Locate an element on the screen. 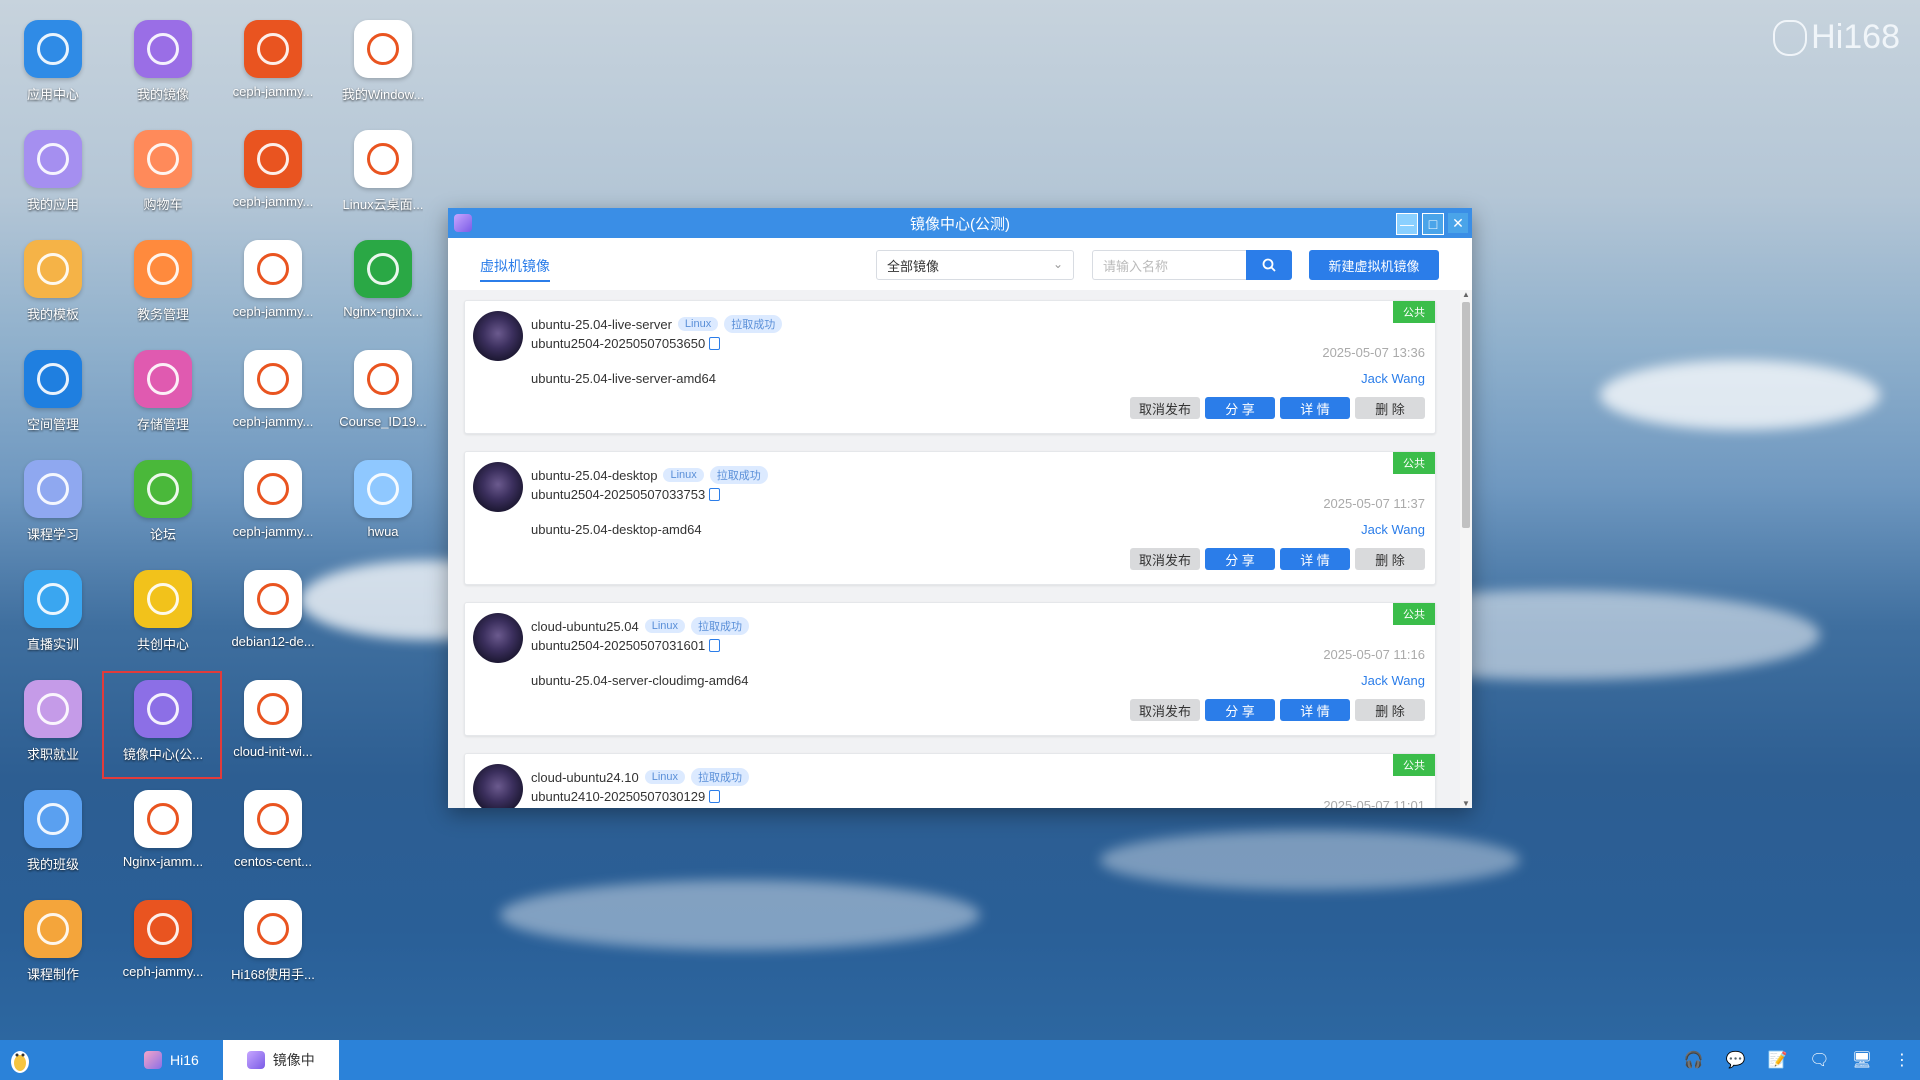  image-avatar is located at coordinates (498, 487).